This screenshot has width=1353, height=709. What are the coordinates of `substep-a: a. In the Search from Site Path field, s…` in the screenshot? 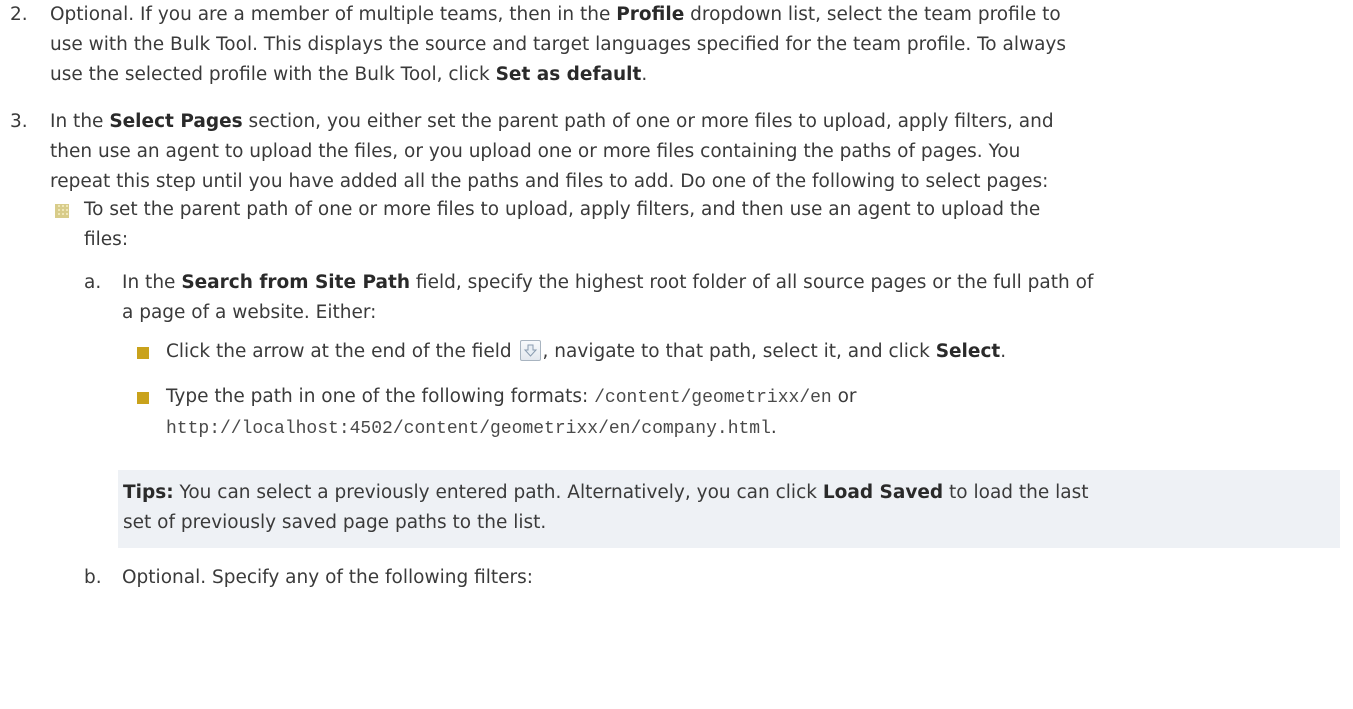 It's located at (714, 298).